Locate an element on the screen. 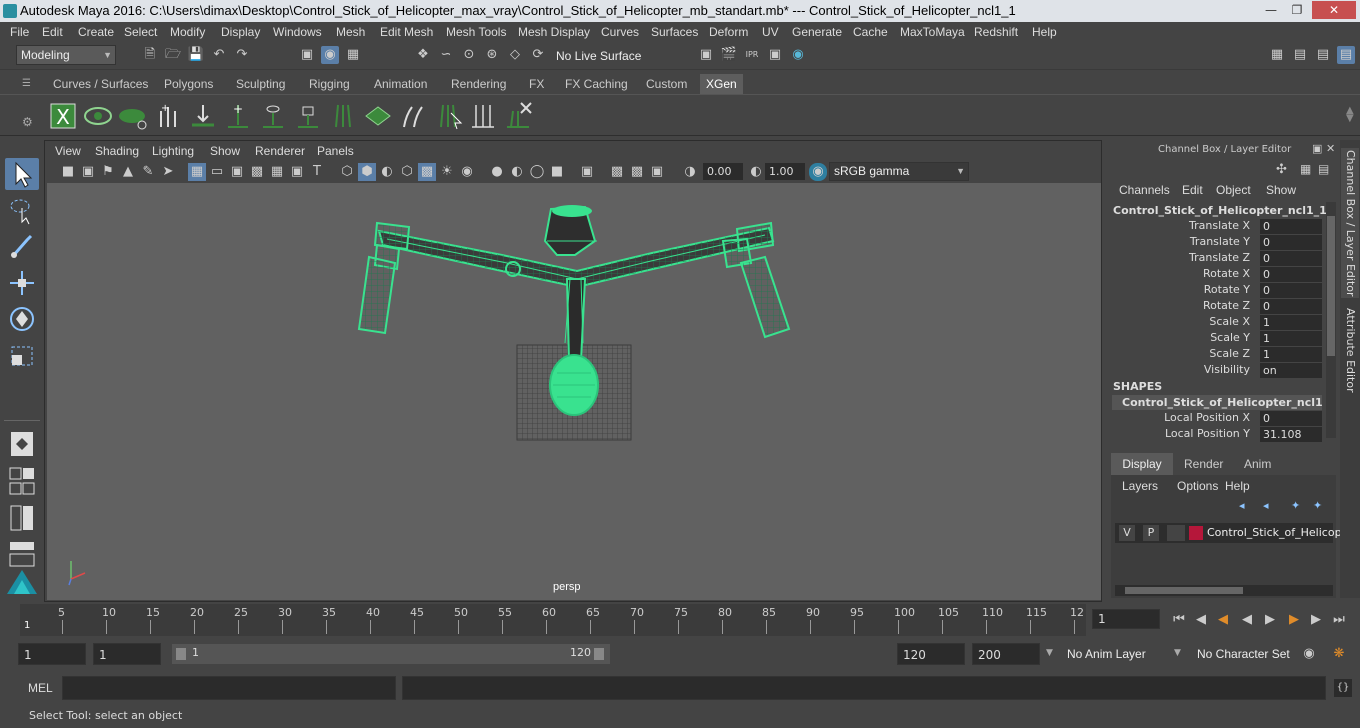  shelf-settings-icon: ⚙ is located at coordinates (27, 122).